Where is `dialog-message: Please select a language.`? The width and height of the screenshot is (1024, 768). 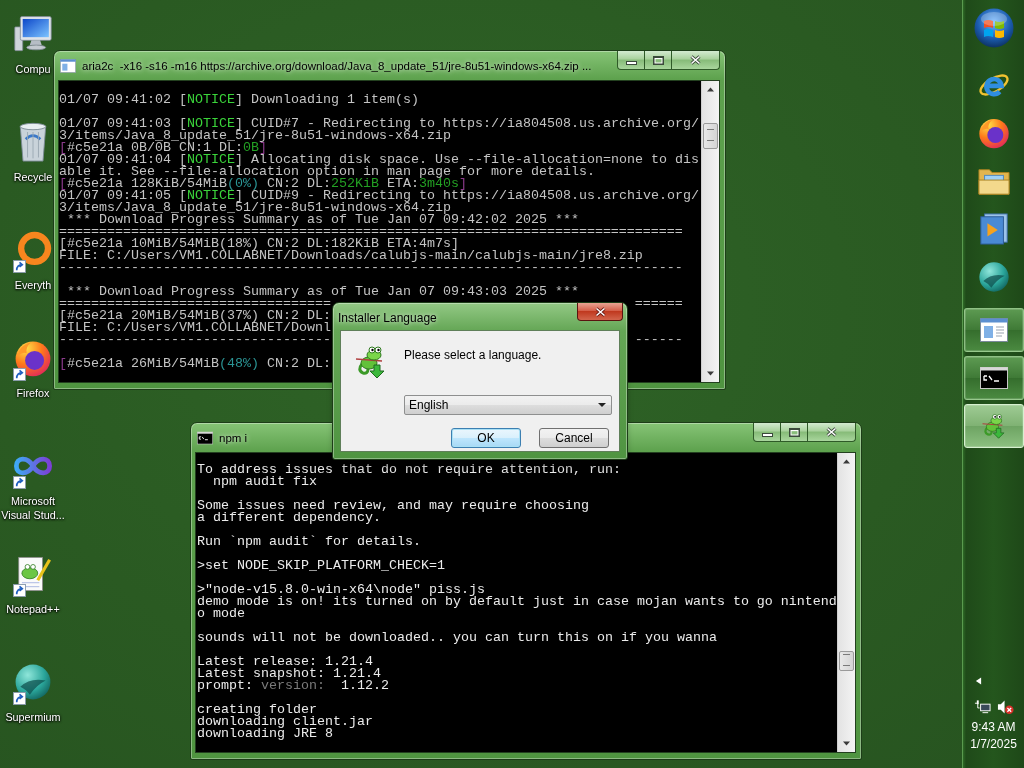 dialog-message: Please select a language. is located at coordinates (473, 355).